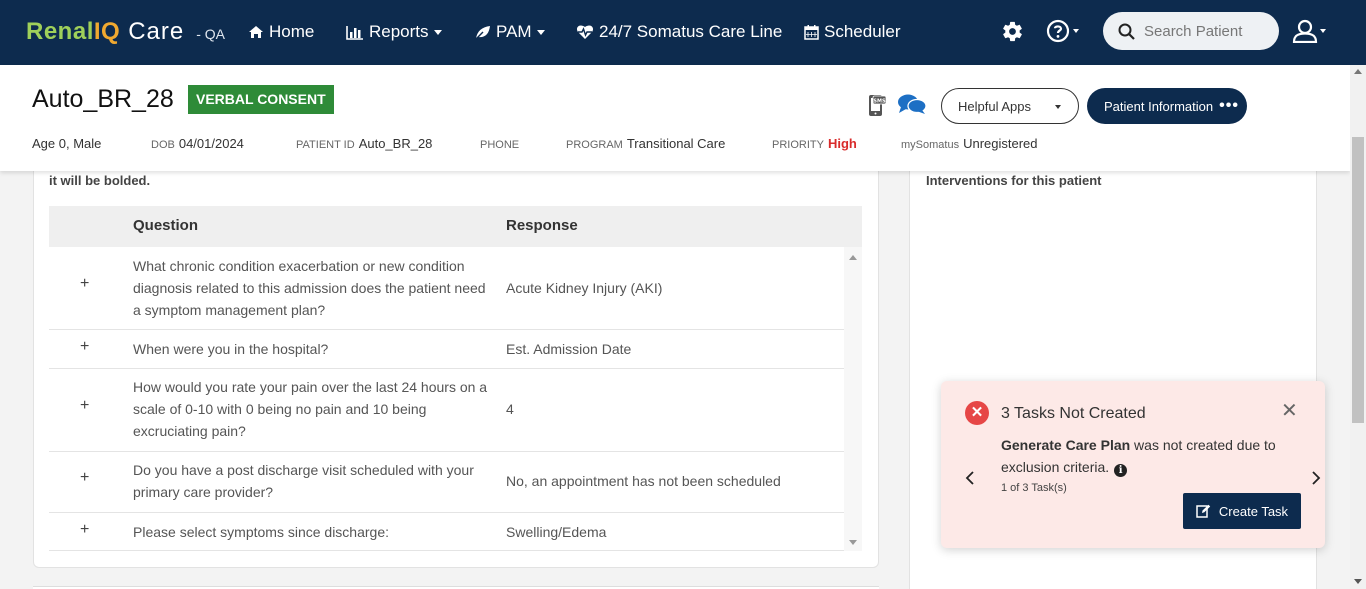 The image size is (1366, 589). What do you see at coordinates (1126, 31) in the screenshot?
I see `search-icon` at bounding box center [1126, 31].